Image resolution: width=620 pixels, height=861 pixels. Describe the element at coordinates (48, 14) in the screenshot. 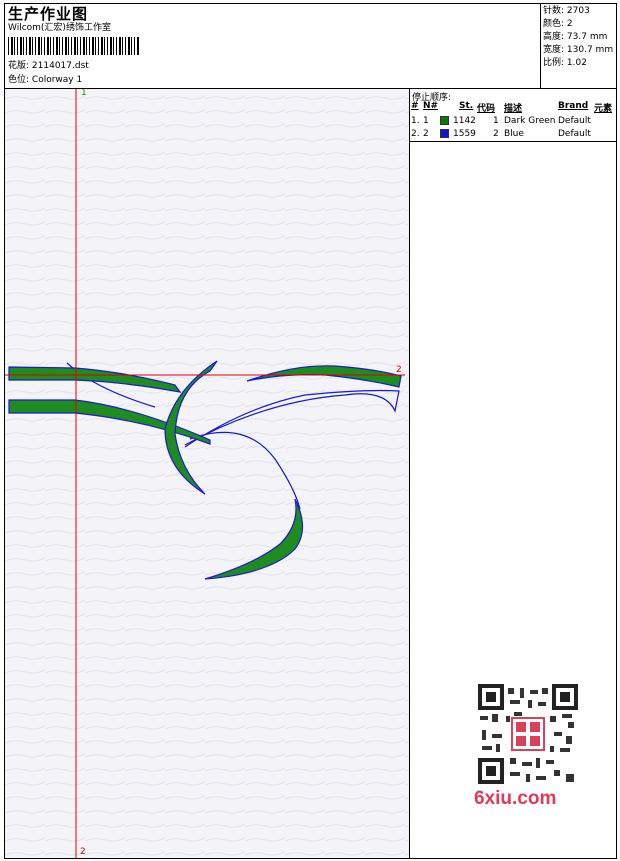

I see `page-title: 生产作业图` at that location.